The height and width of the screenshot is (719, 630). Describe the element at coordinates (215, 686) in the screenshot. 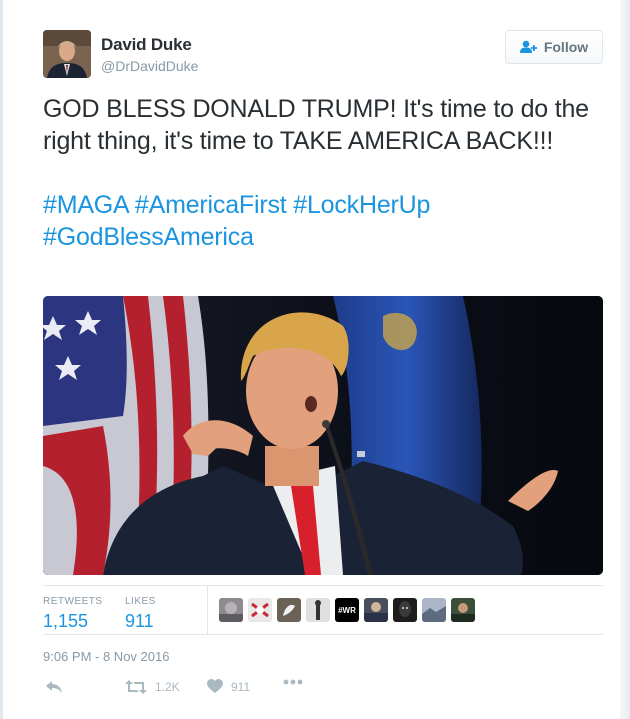

I see `heart-icon` at that location.